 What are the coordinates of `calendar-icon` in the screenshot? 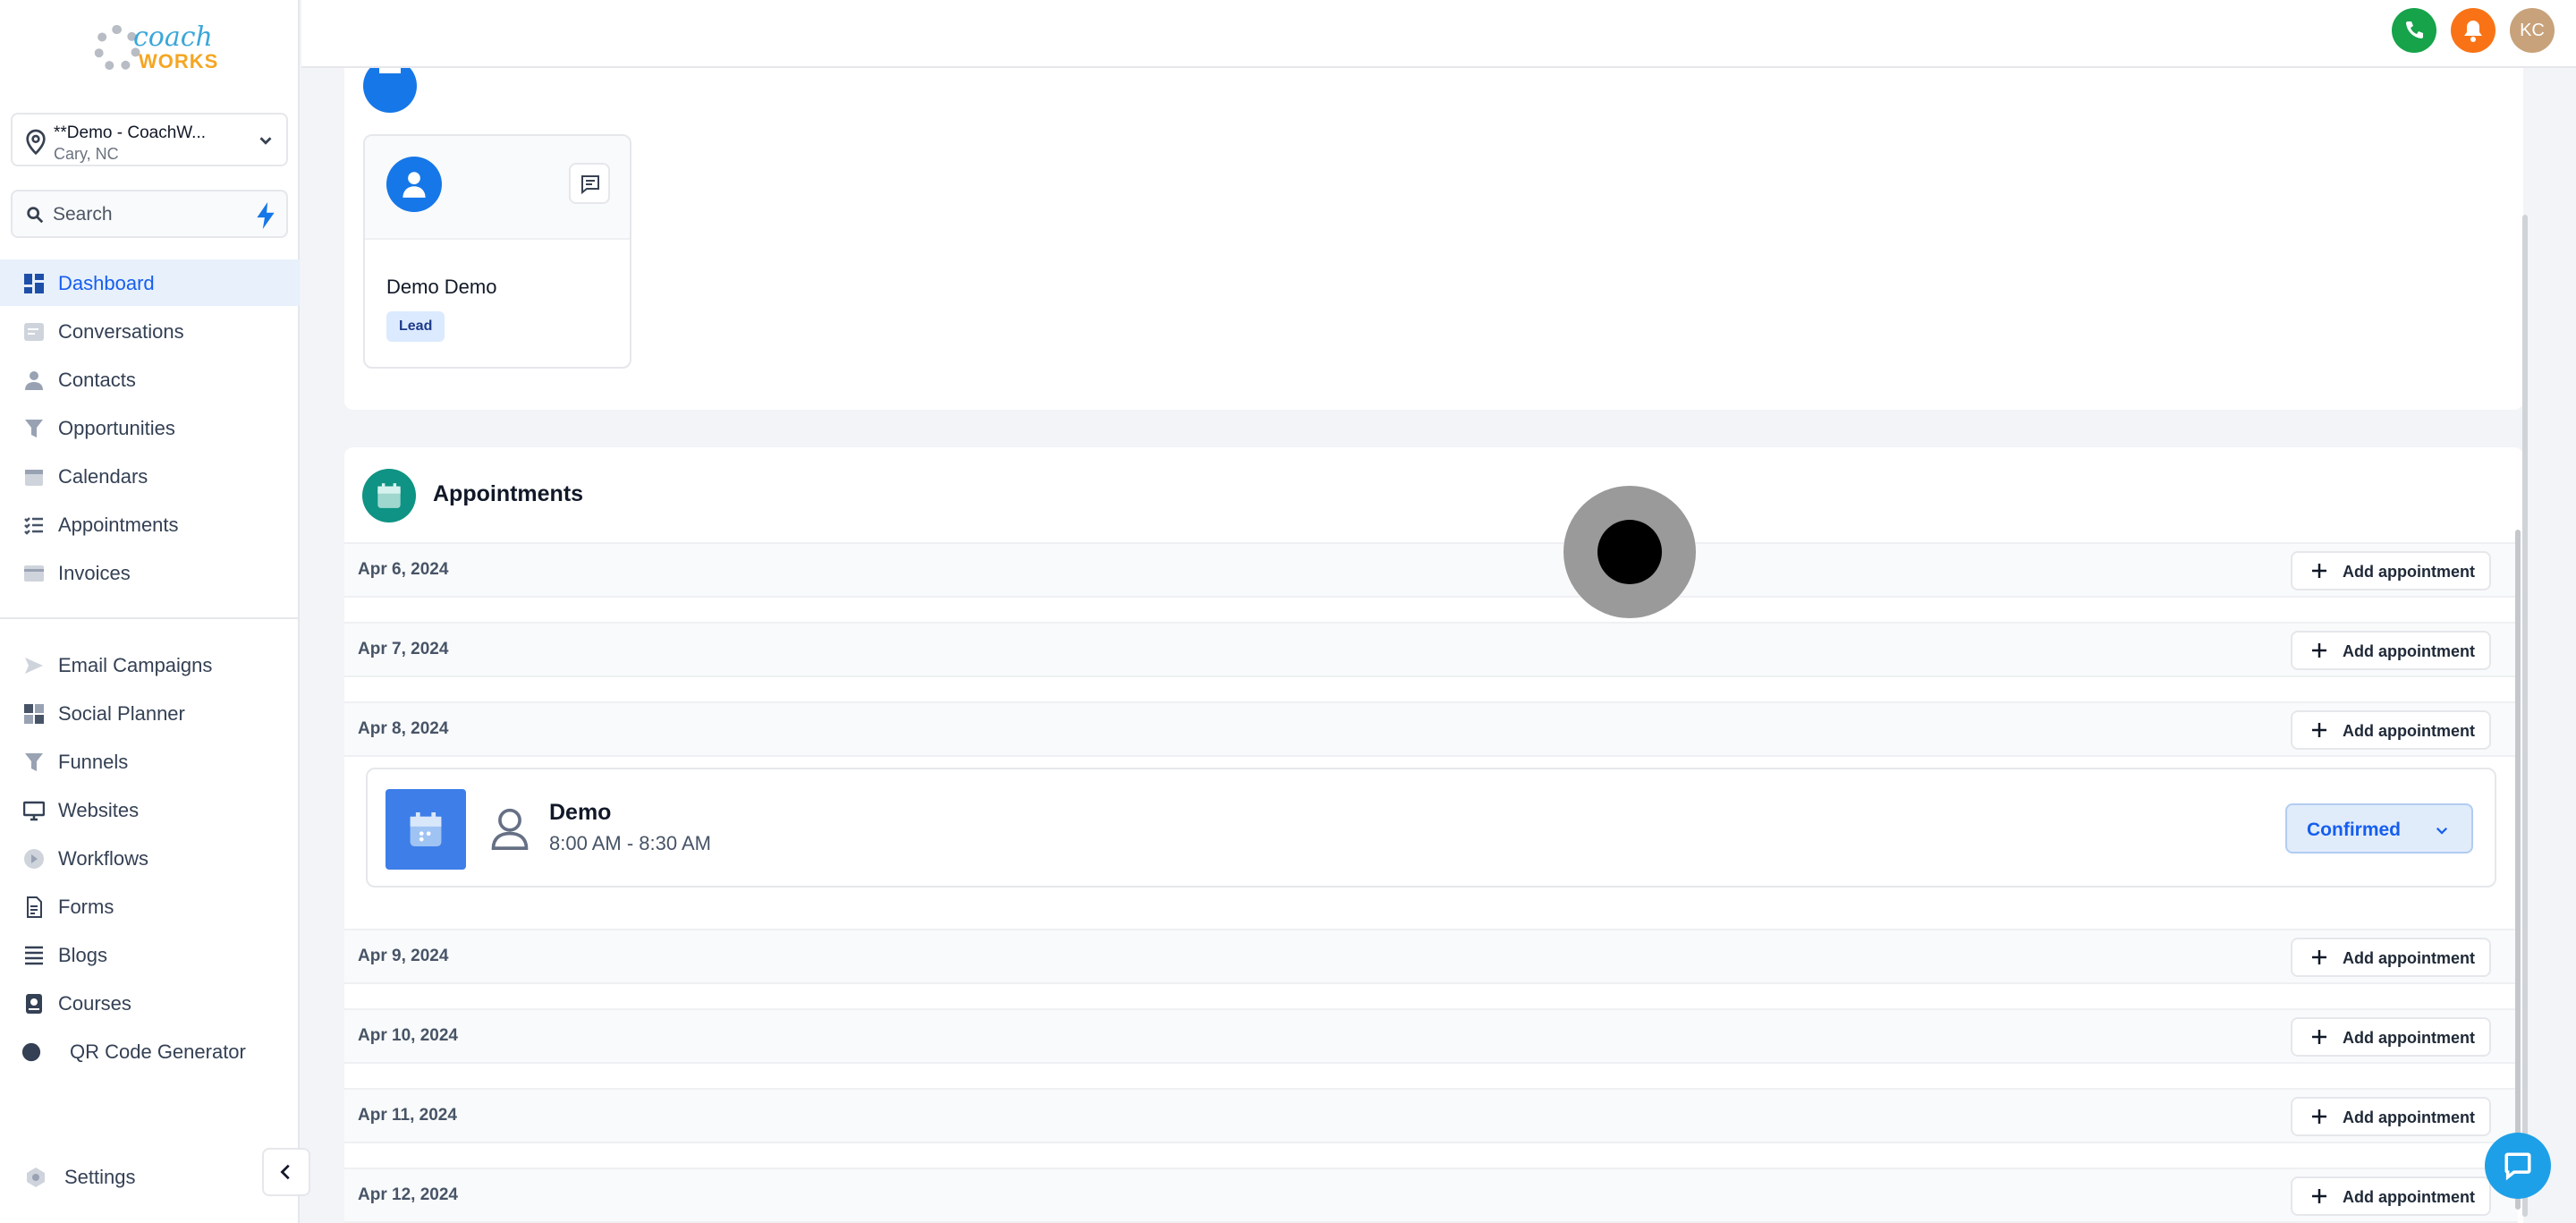 It's located at (34, 478).